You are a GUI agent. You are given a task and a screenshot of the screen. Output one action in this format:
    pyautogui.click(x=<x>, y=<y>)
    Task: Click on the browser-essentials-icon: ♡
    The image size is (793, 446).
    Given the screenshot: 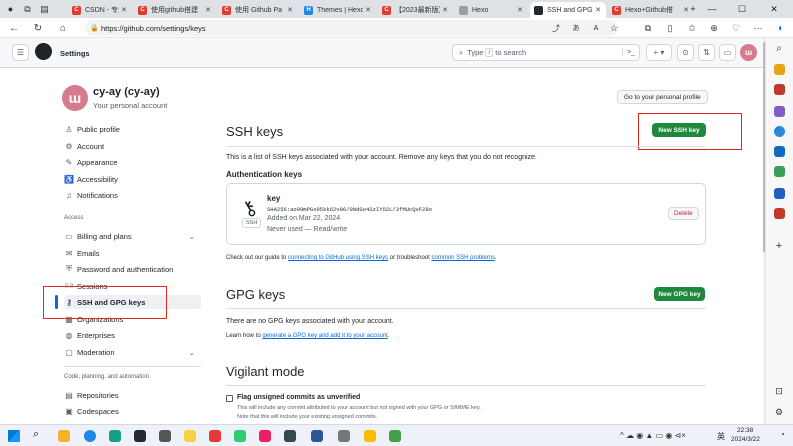 What is the action you would take?
    pyautogui.click(x=736, y=28)
    